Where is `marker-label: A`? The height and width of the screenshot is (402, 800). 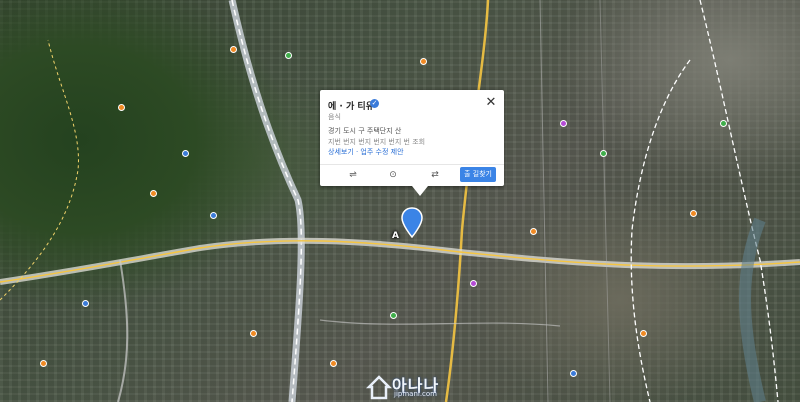 marker-label: A is located at coordinates (395, 236).